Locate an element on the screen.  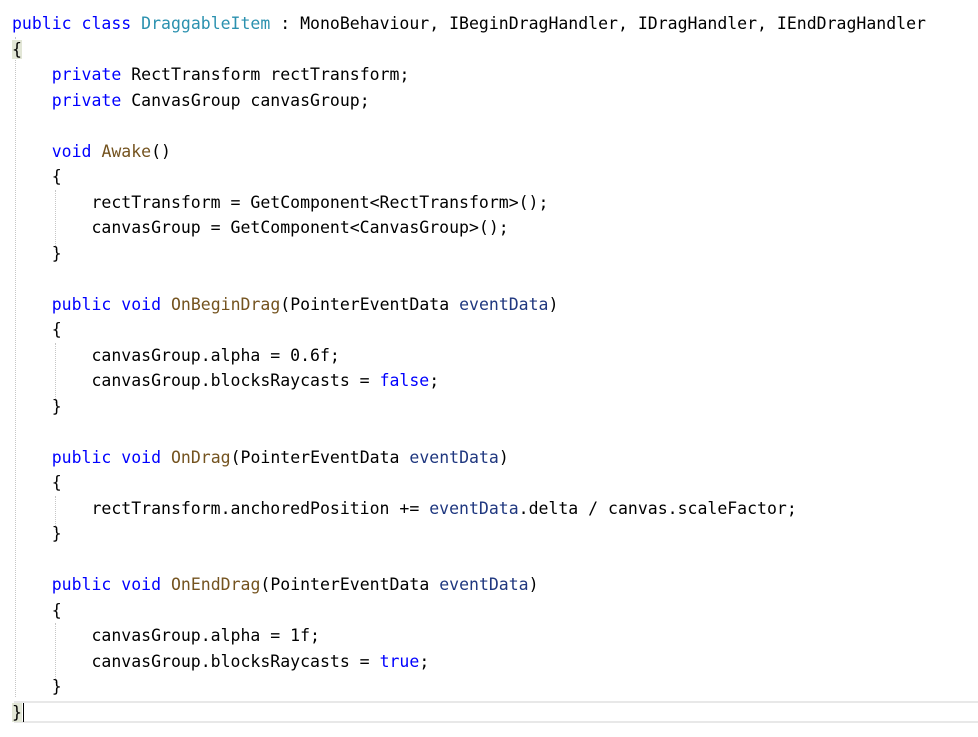
code-token: OnEndDrag is located at coordinates (215, 584).